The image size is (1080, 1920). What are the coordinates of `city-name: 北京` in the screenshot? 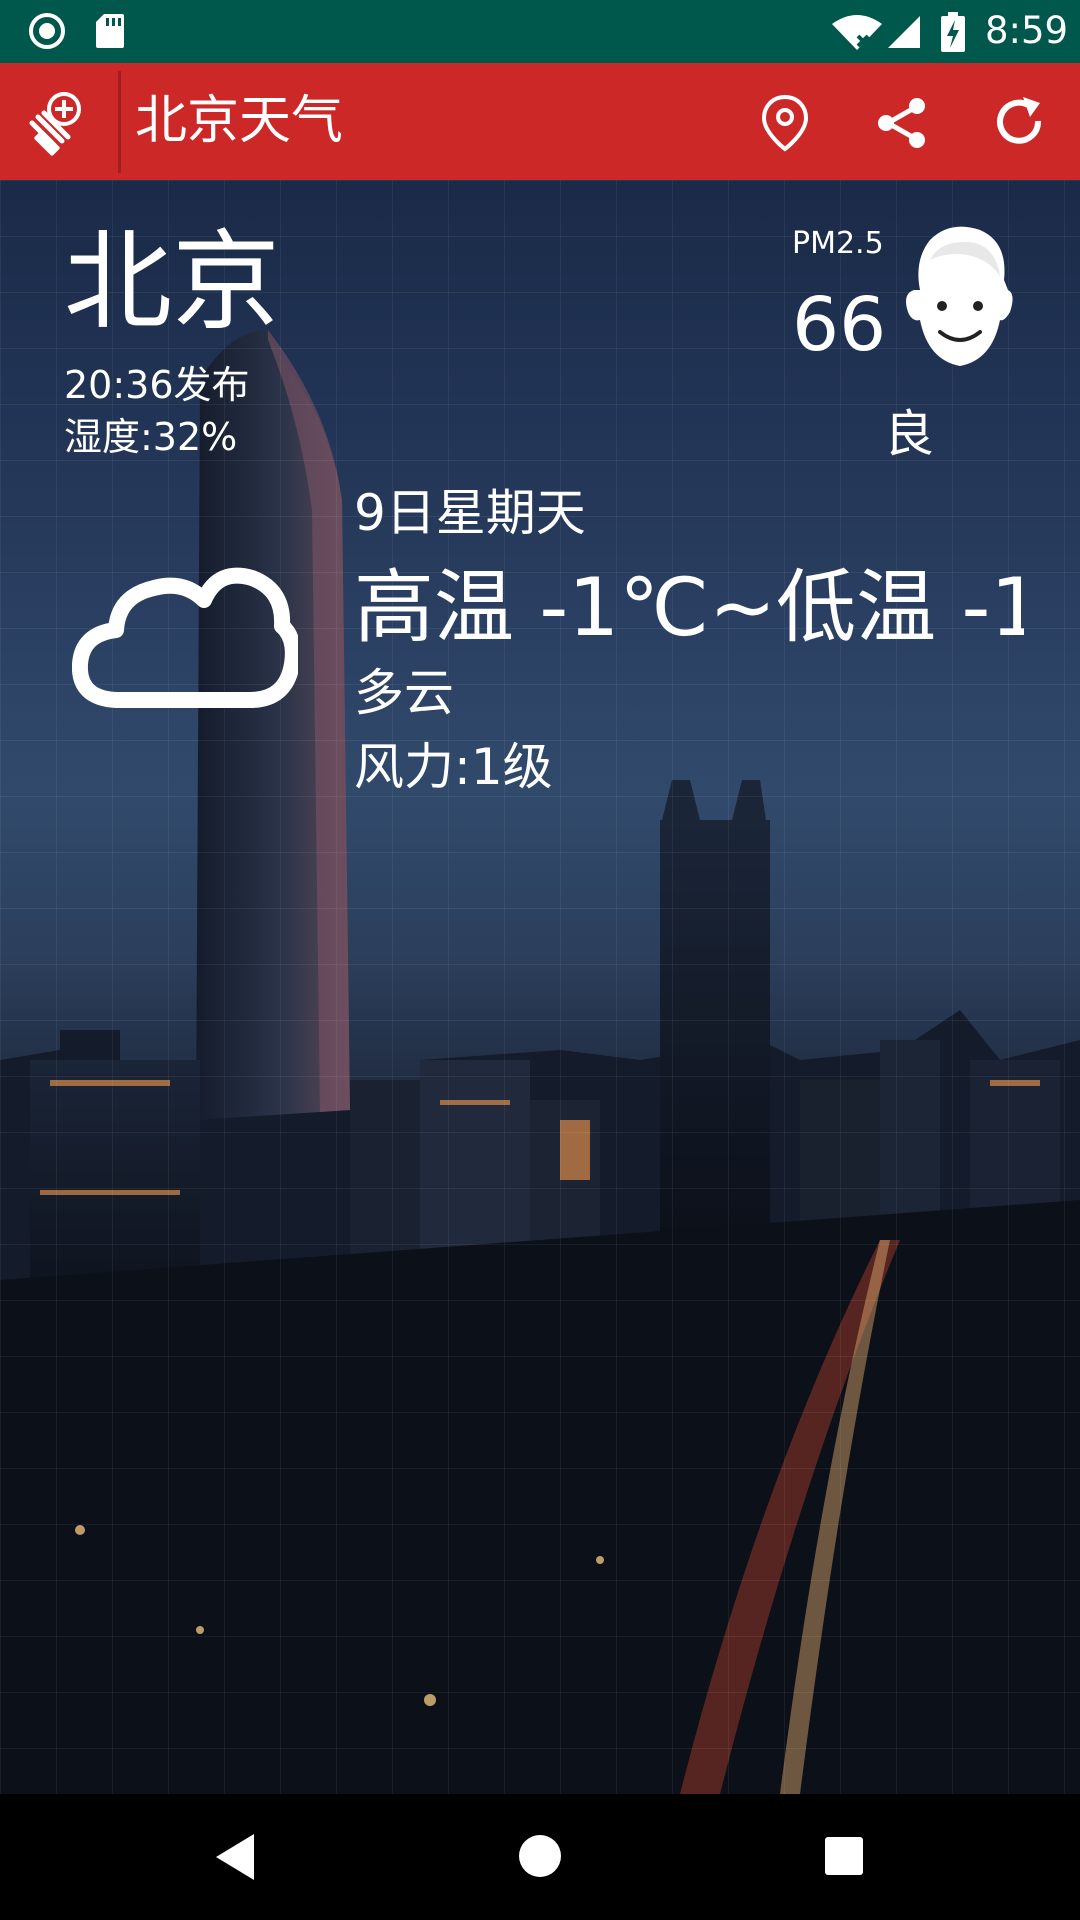 It's located at (172, 282).